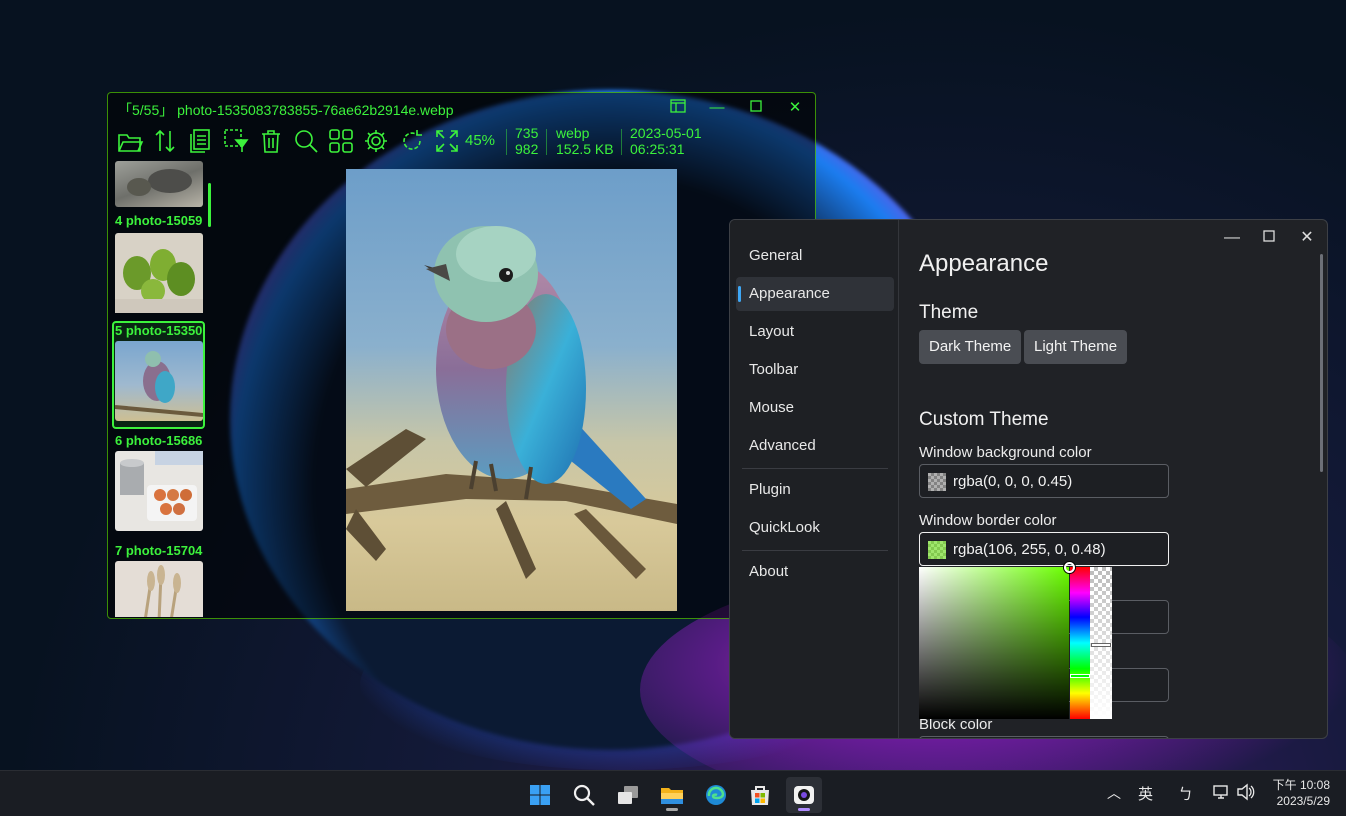  Describe the element at coordinates (209, 205) in the screenshot. I see `thumbnail-scrollbar` at that location.